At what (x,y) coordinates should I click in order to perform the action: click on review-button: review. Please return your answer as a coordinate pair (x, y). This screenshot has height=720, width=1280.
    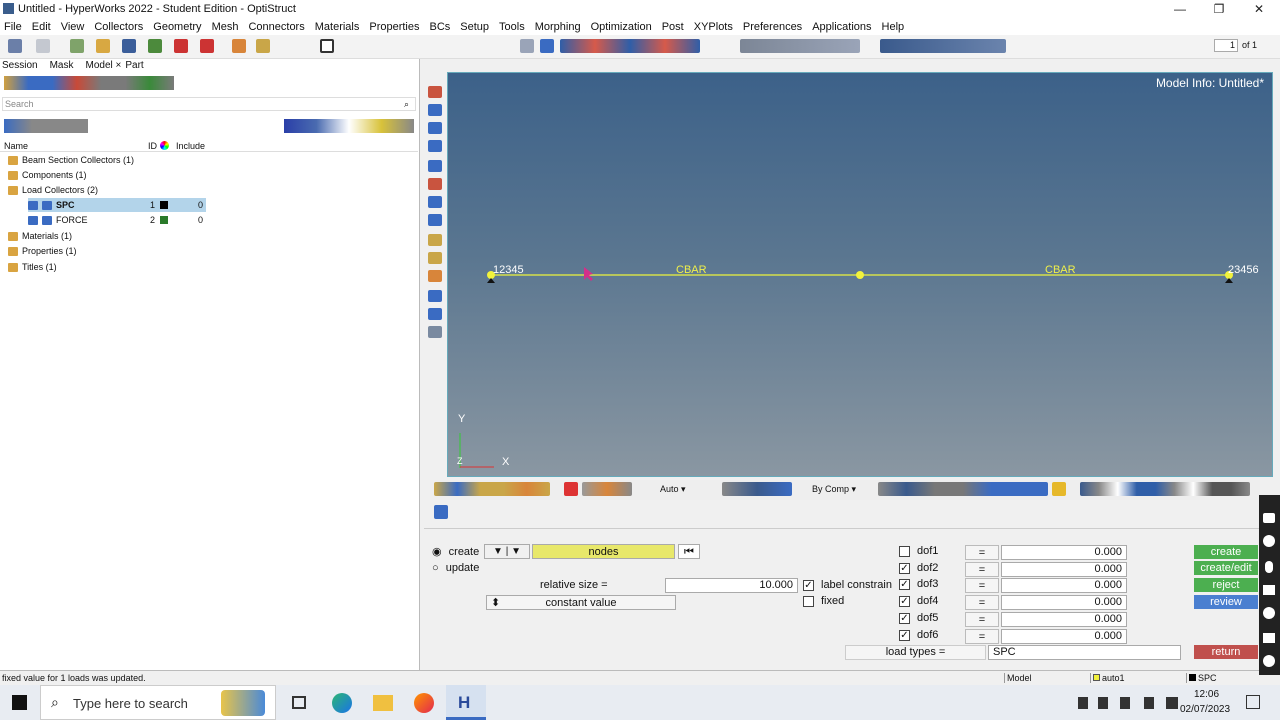
    Looking at the image, I should click on (1226, 602).